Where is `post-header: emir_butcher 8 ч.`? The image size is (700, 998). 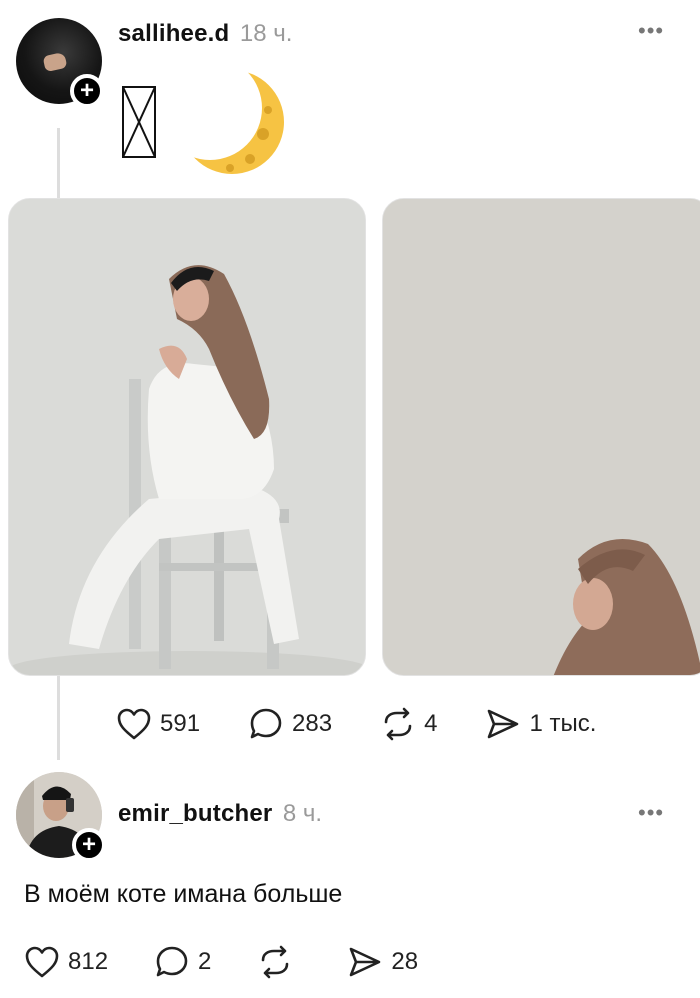 post-header: emir_butcher 8 ч. is located at coordinates (220, 814).